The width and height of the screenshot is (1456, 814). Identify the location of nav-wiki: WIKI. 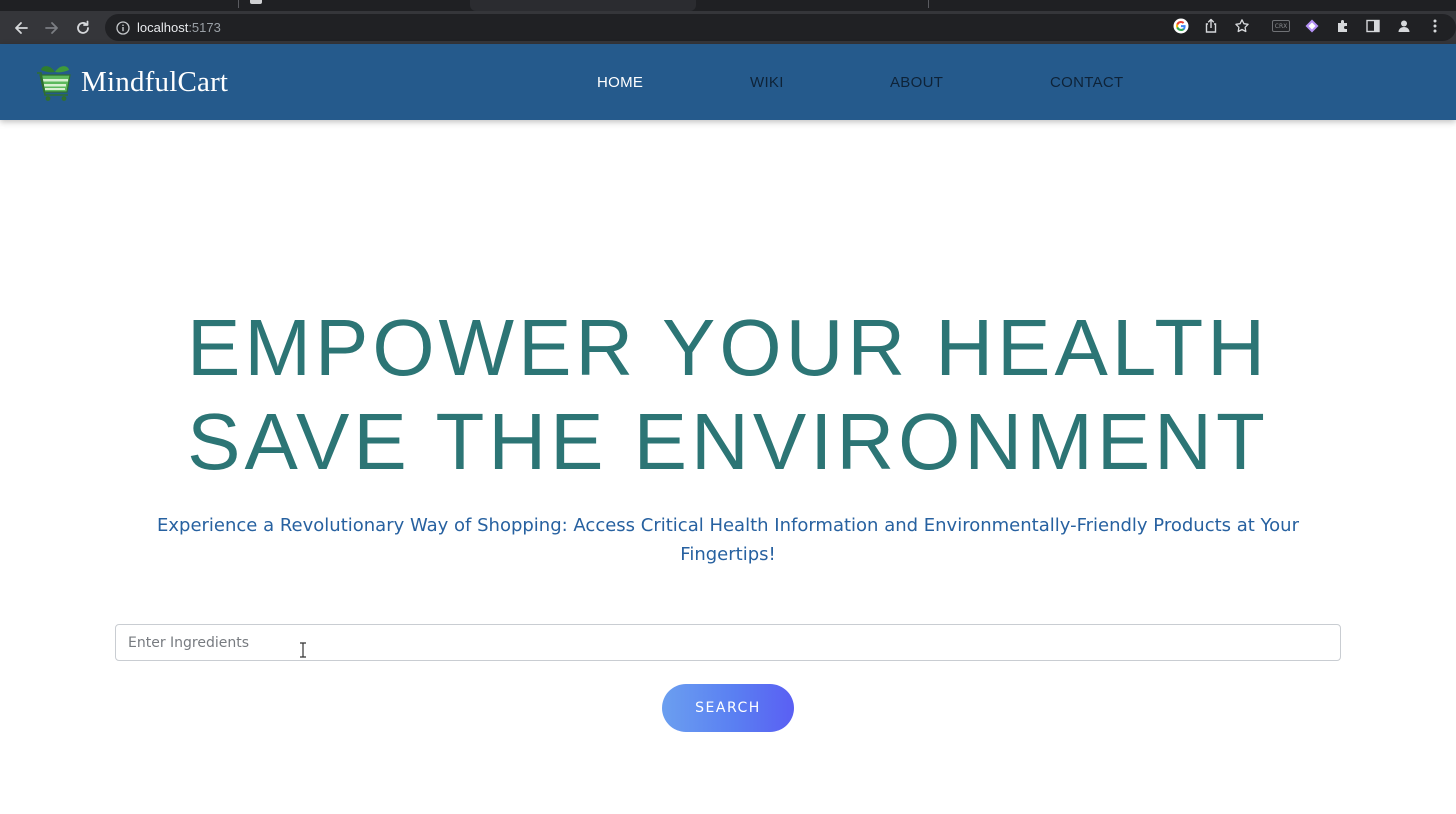
(767, 82).